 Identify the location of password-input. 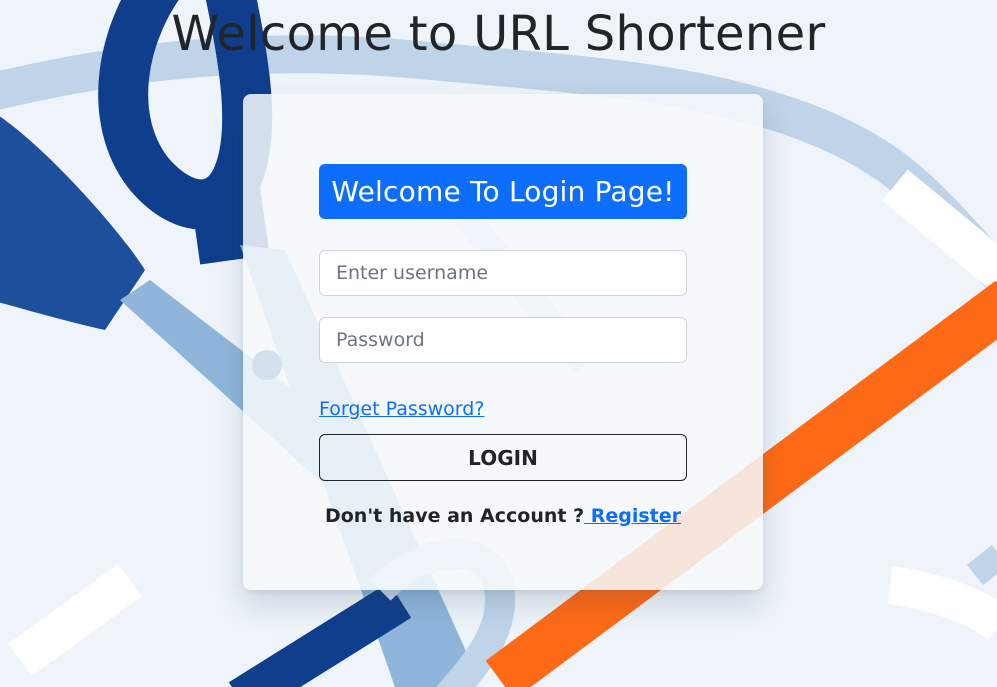
(503, 340).